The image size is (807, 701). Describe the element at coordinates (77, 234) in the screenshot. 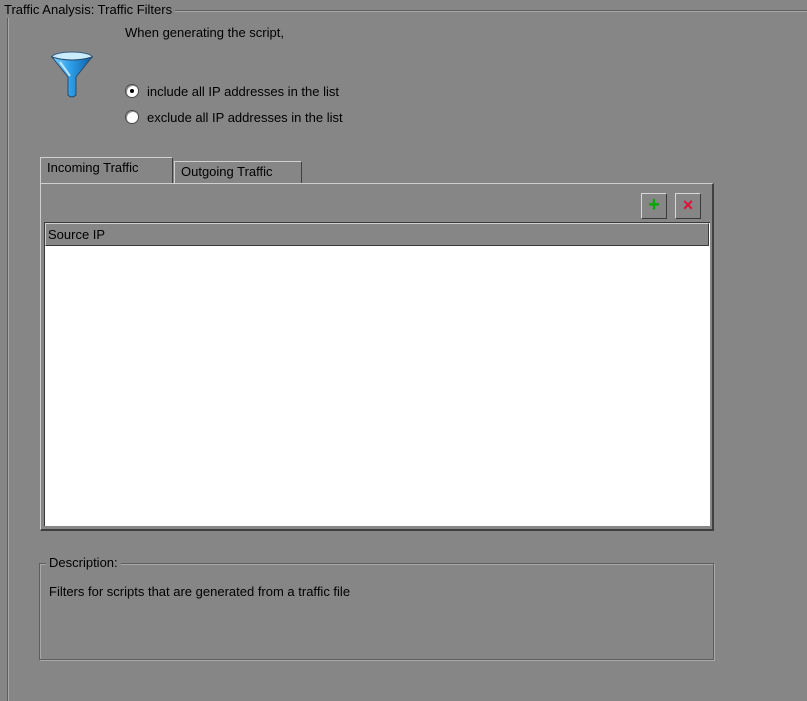

I see `column-header-label: Source IP` at that location.